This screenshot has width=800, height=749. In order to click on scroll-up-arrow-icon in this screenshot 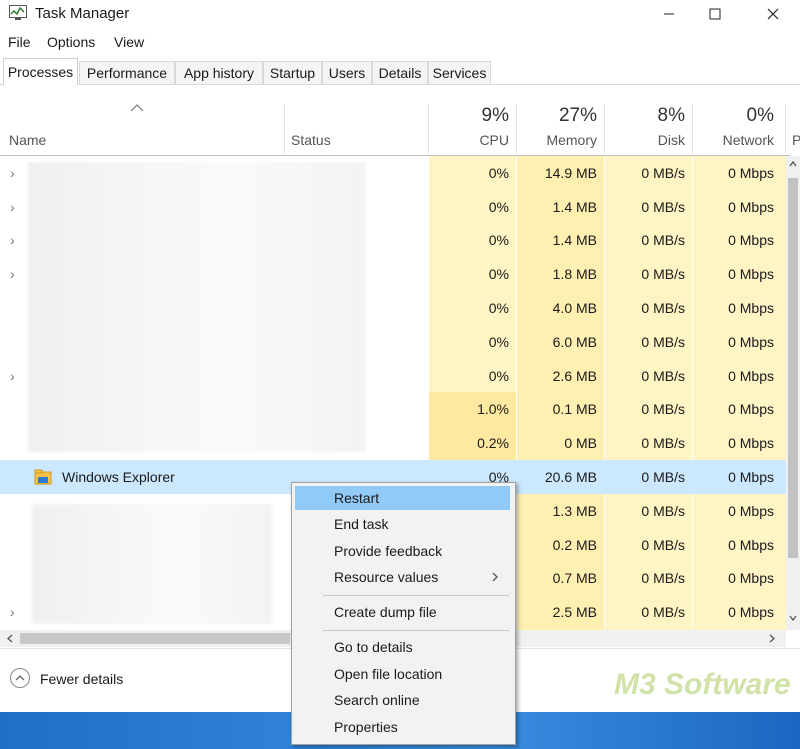, I will do `click(793, 164)`.